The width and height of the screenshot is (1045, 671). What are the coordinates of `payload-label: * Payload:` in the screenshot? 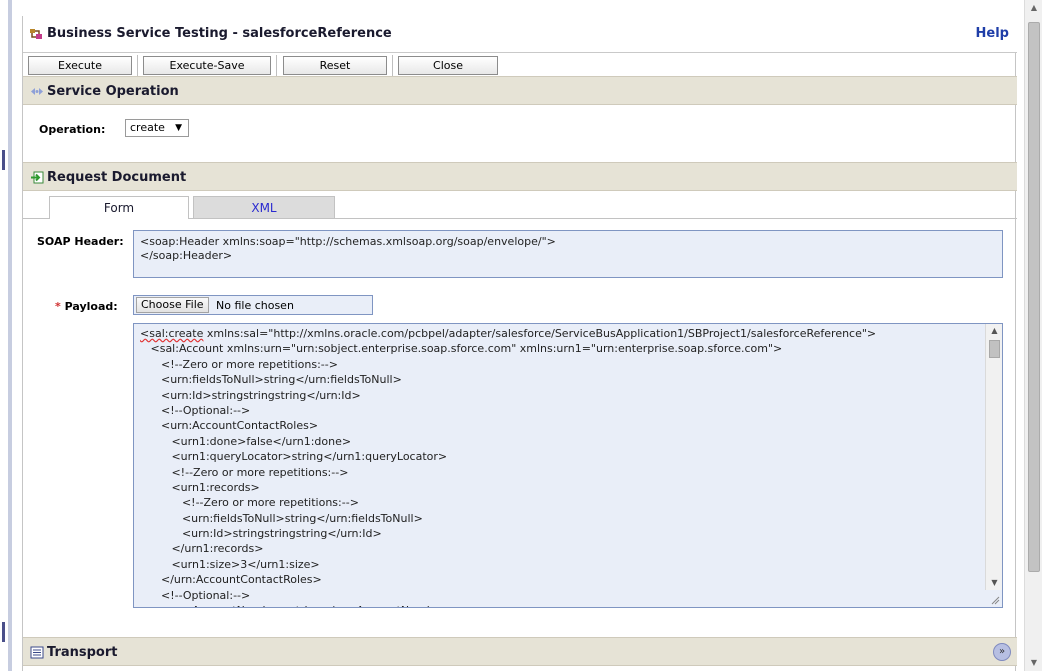 It's located at (86, 306).